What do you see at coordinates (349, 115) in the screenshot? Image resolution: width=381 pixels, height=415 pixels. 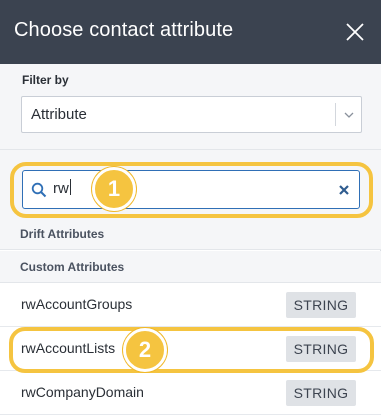 I see `chevron-down-icon` at bounding box center [349, 115].